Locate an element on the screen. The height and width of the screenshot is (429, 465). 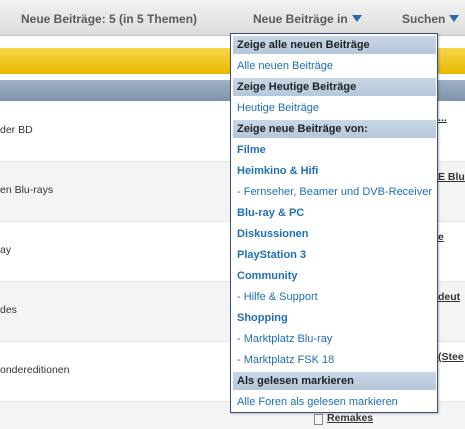
menu-item-bluray-pc: Blu-ray & PC is located at coordinates (270, 213).